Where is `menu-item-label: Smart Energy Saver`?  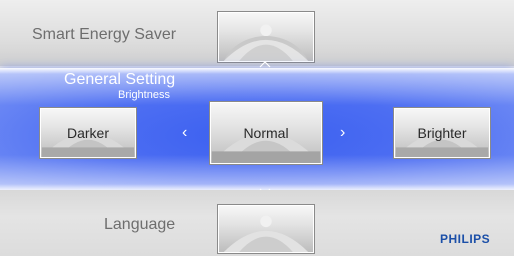 menu-item-label: Smart Energy Saver is located at coordinates (104, 34).